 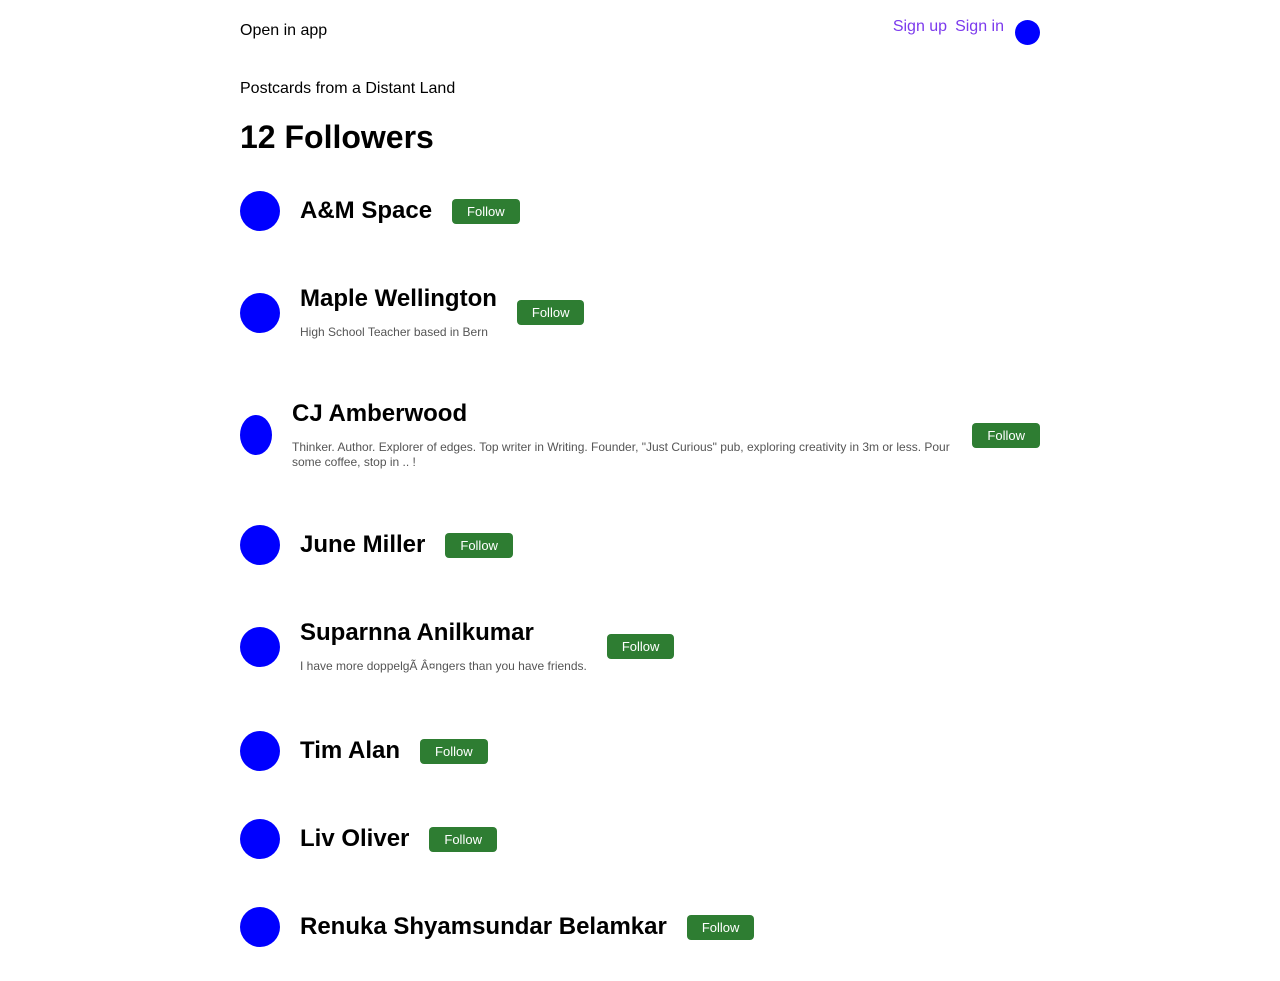 I want to click on follower-name: June Miller, so click(x=362, y=545).